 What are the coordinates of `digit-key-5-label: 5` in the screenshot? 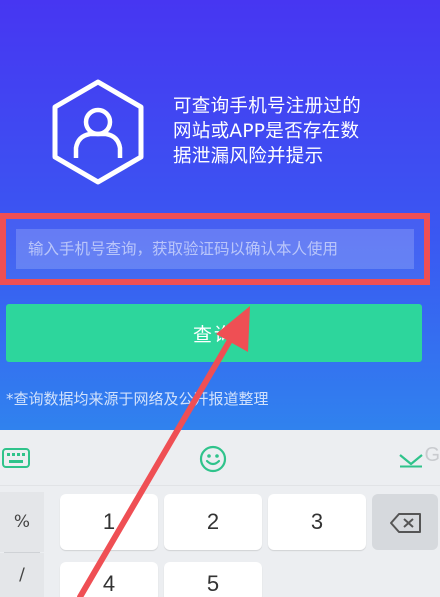 It's located at (213, 583).